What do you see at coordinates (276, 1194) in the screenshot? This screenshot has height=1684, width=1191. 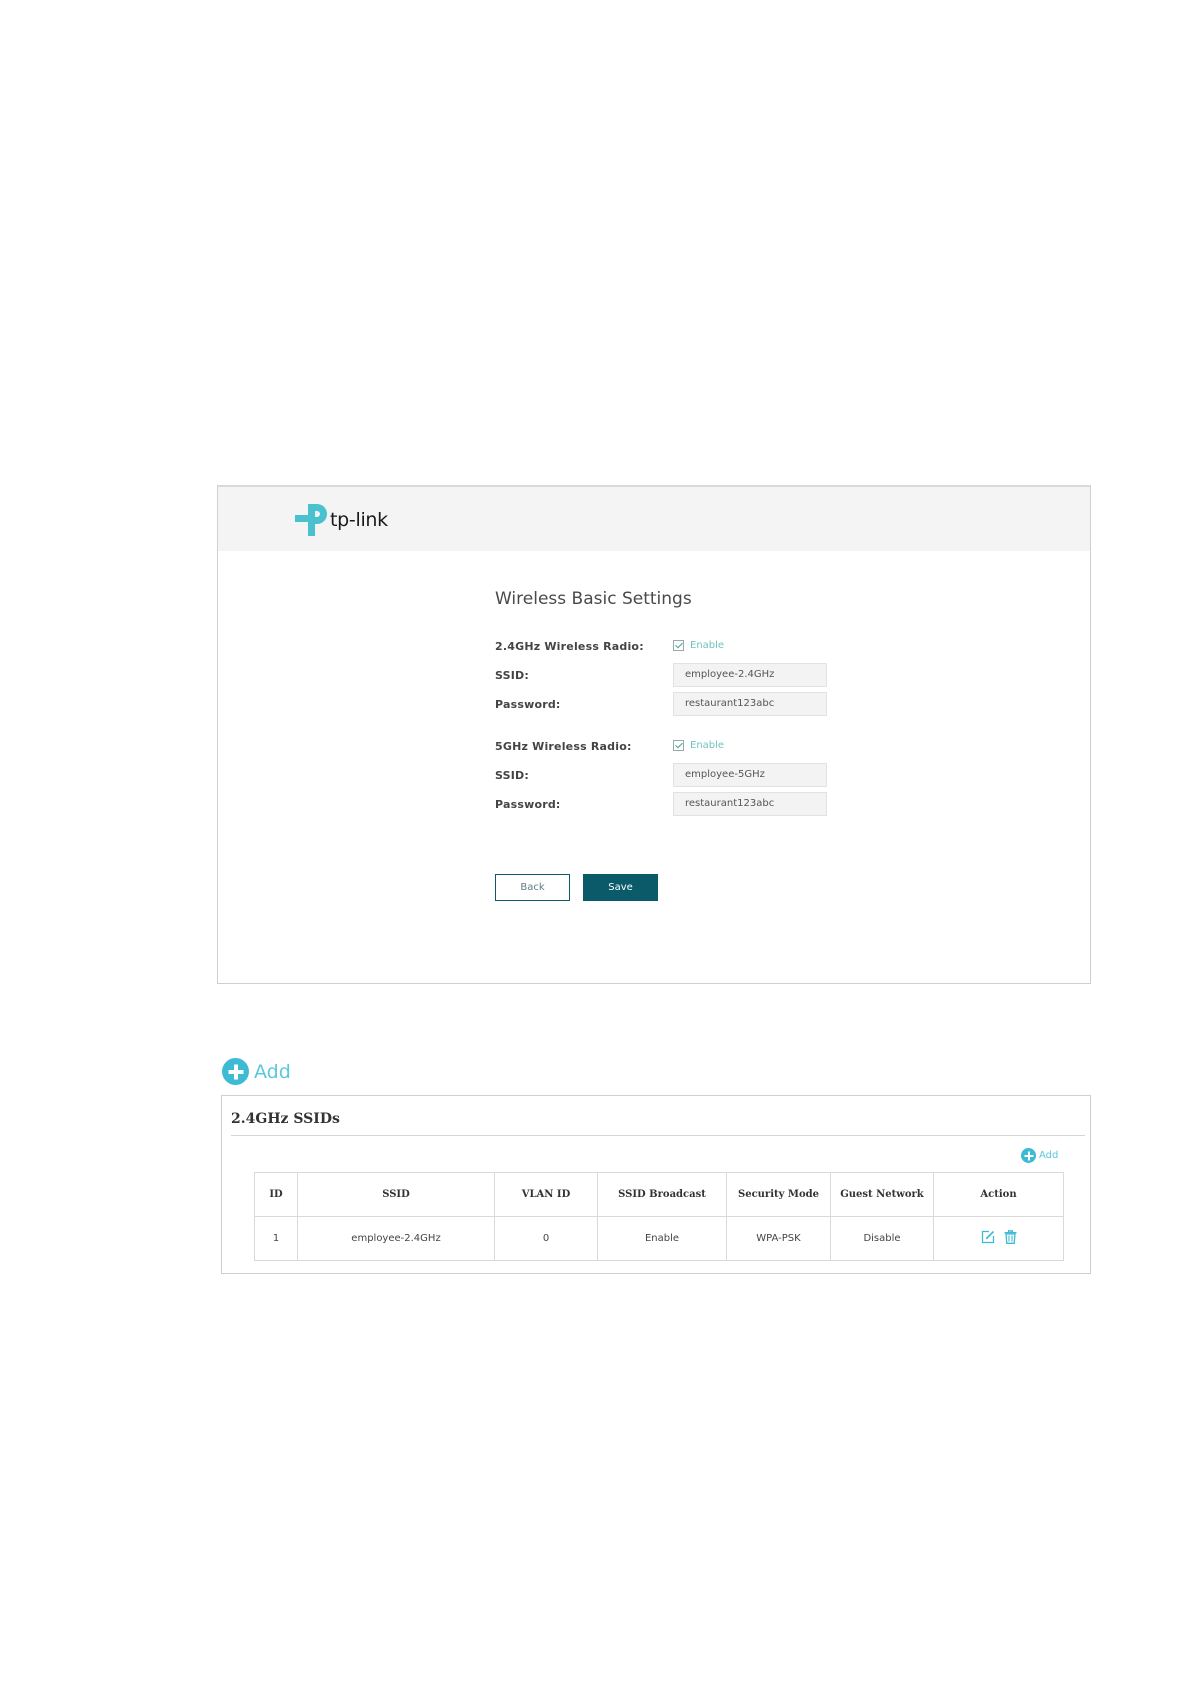 I see `column-header-id: ID` at bounding box center [276, 1194].